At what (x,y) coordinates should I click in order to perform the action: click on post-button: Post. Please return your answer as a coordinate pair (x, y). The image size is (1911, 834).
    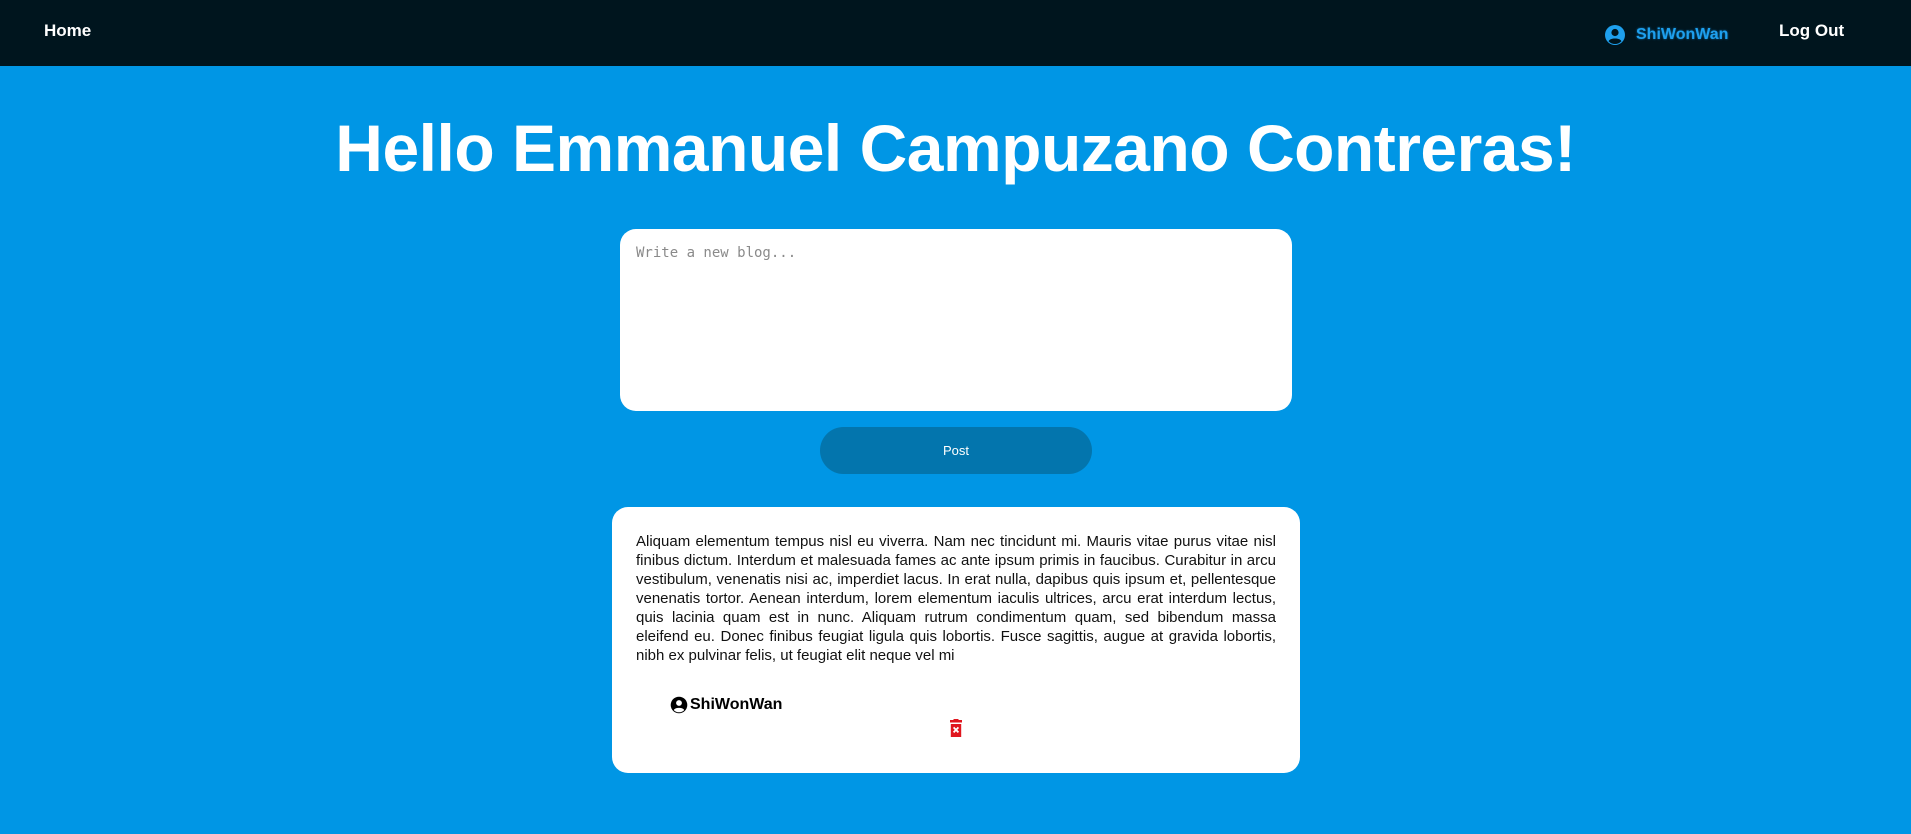
    Looking at the image, I should click on (956, 450).